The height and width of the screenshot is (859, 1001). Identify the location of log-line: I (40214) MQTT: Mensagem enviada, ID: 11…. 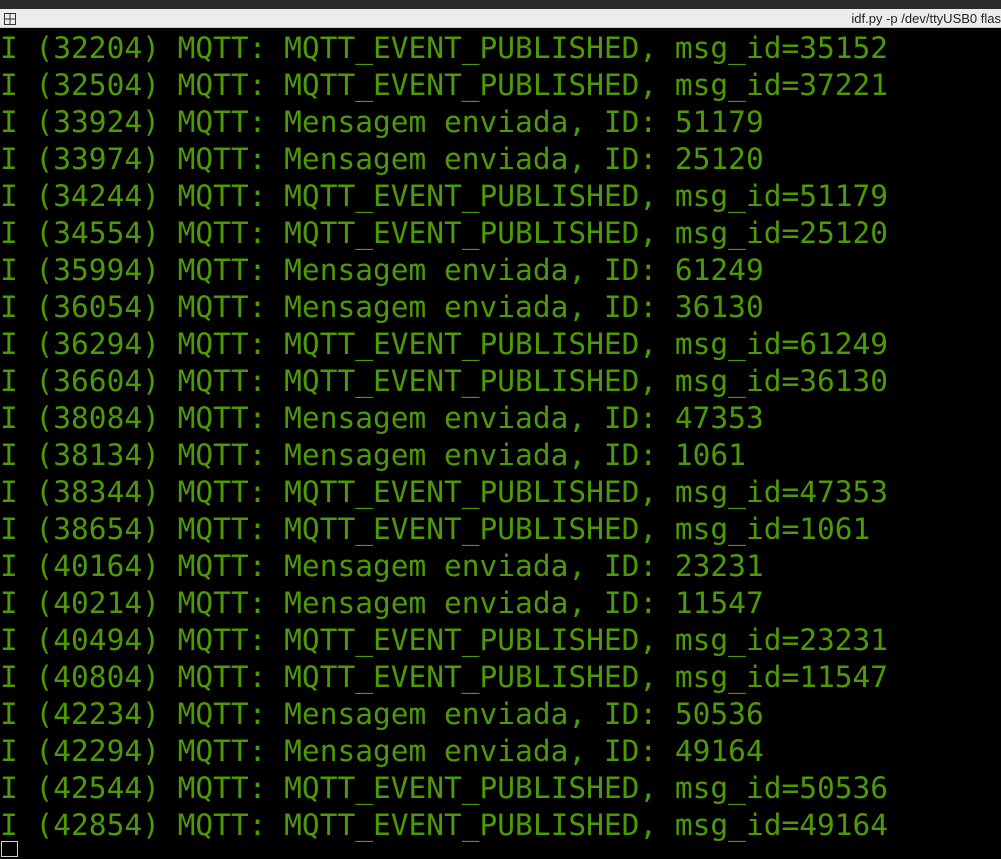
(382, 603).